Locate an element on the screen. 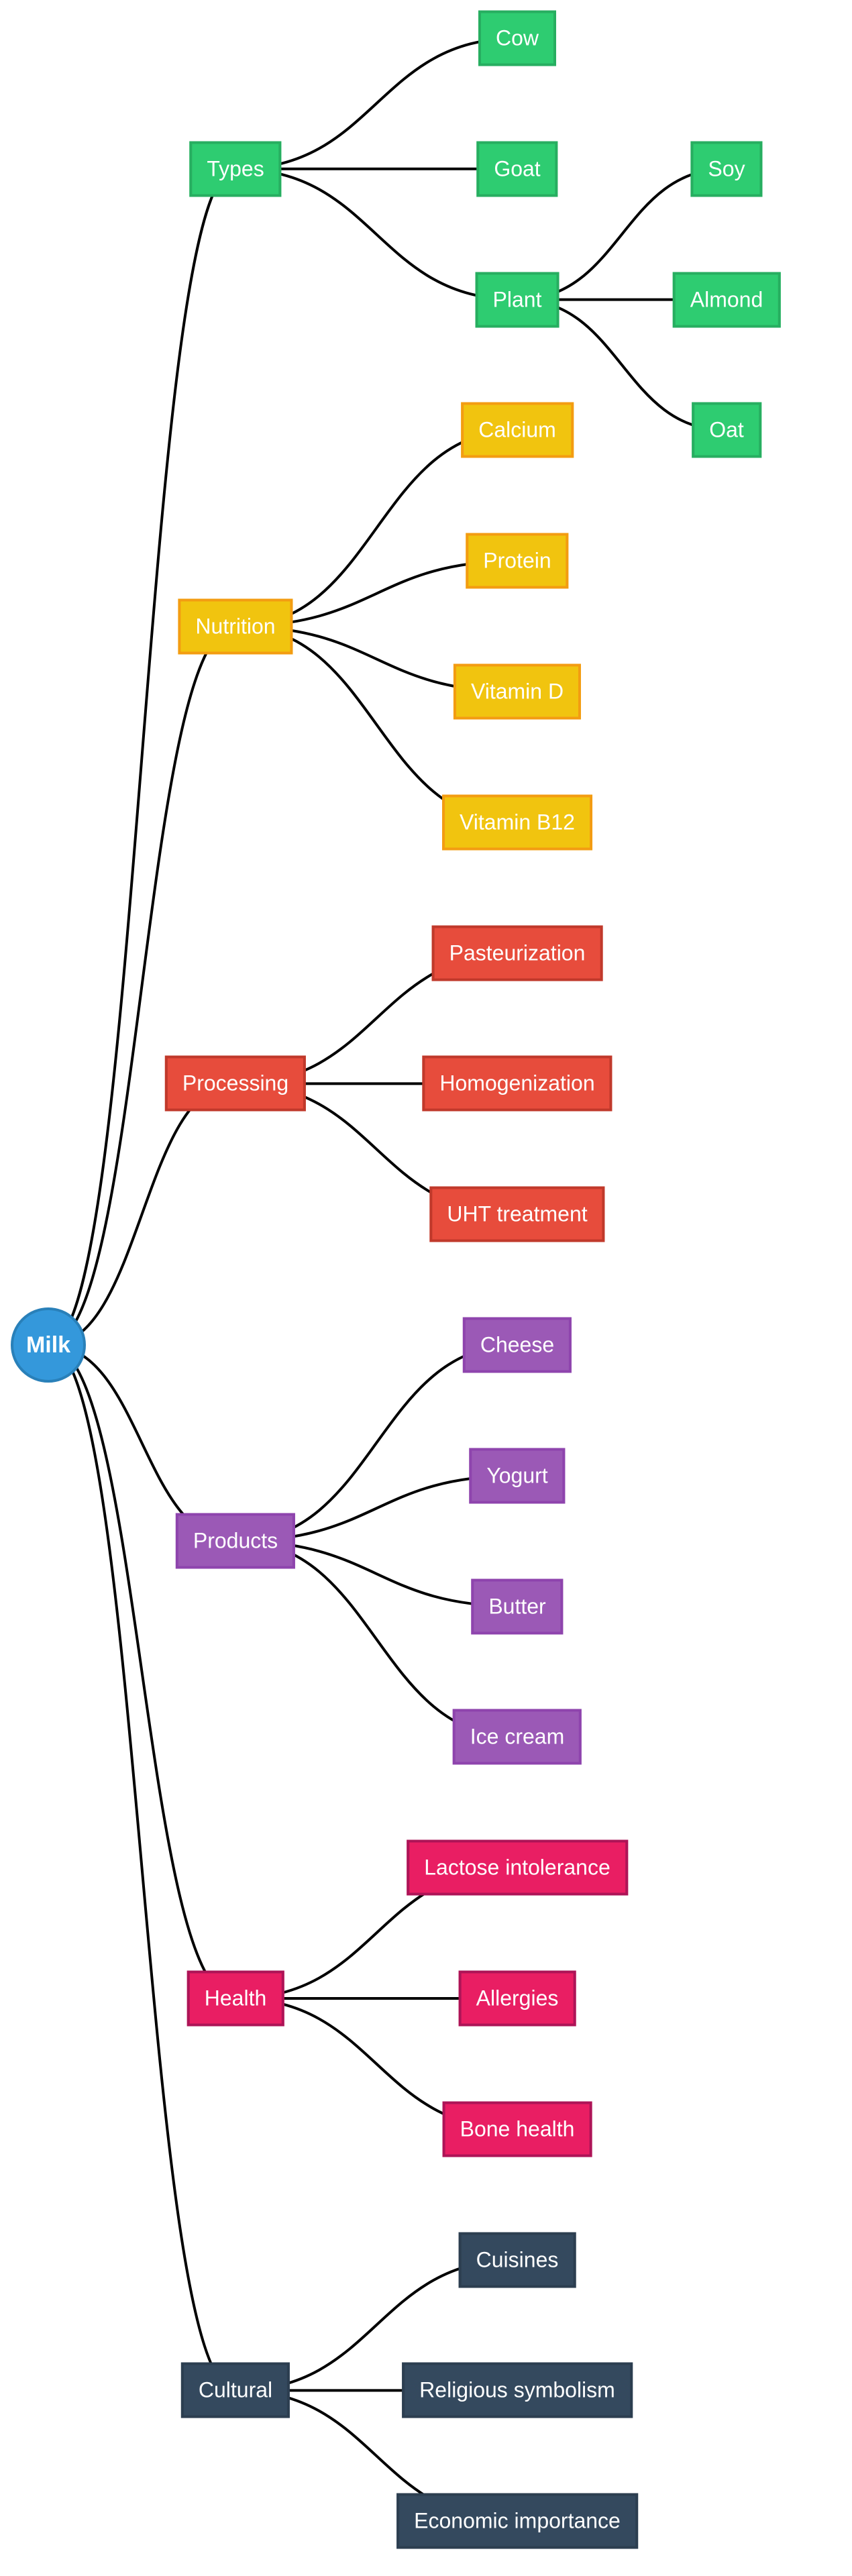  node-label: Allergies is located at coordinates (517, 1998).